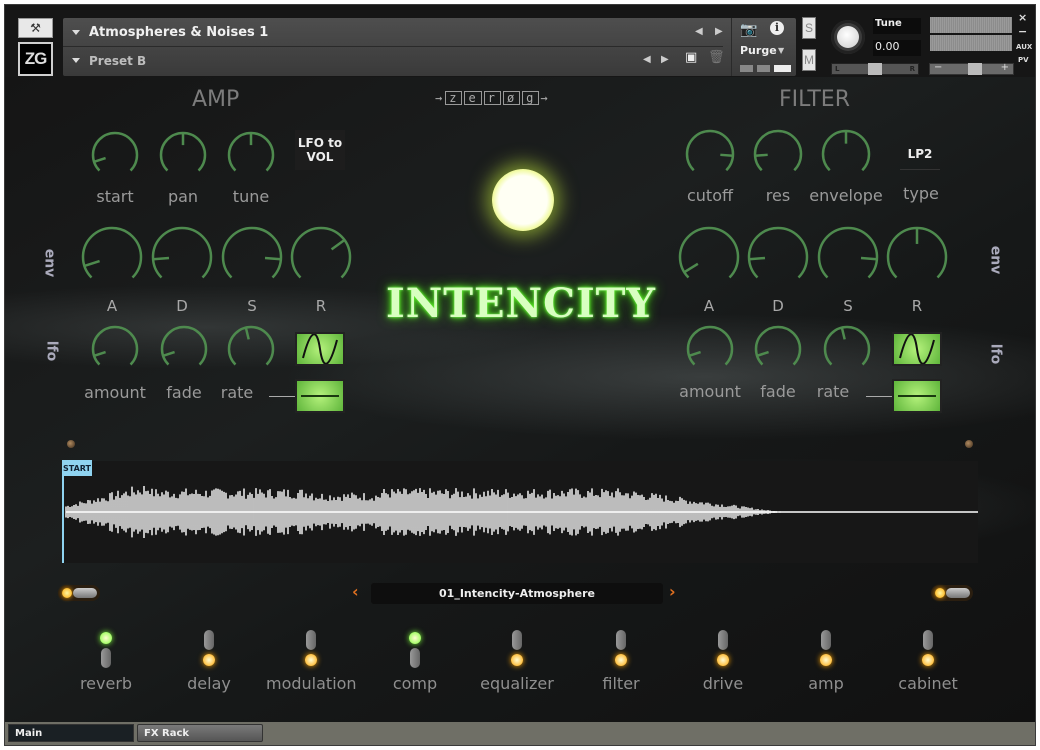 The height and width of the screenshot is (750, 1040). I want to click on amp-lfo-rate-knob, so click(251, 349).